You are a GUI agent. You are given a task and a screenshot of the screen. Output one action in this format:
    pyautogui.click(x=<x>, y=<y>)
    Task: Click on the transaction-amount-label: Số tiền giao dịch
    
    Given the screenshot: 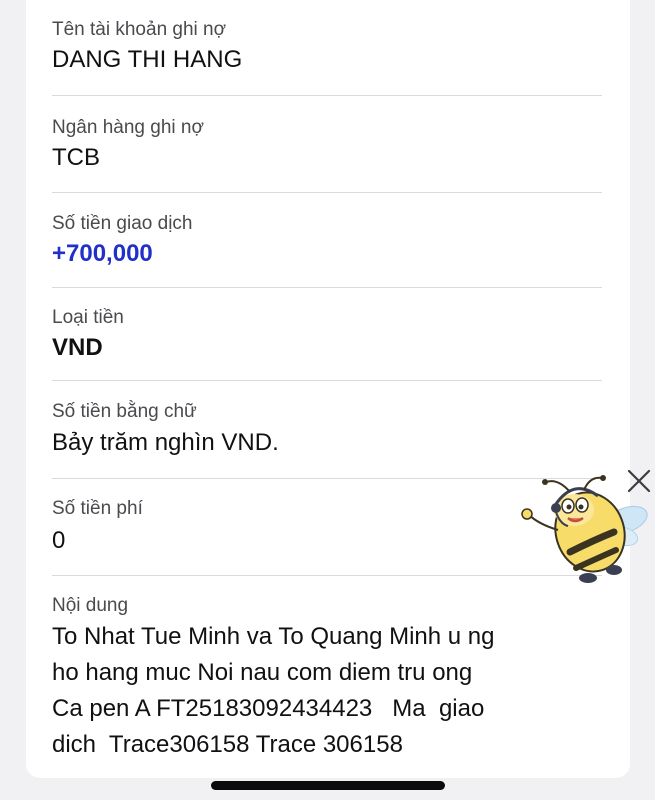 What is the action you would take?
    pyautogui.click(x=122, y=223)
    